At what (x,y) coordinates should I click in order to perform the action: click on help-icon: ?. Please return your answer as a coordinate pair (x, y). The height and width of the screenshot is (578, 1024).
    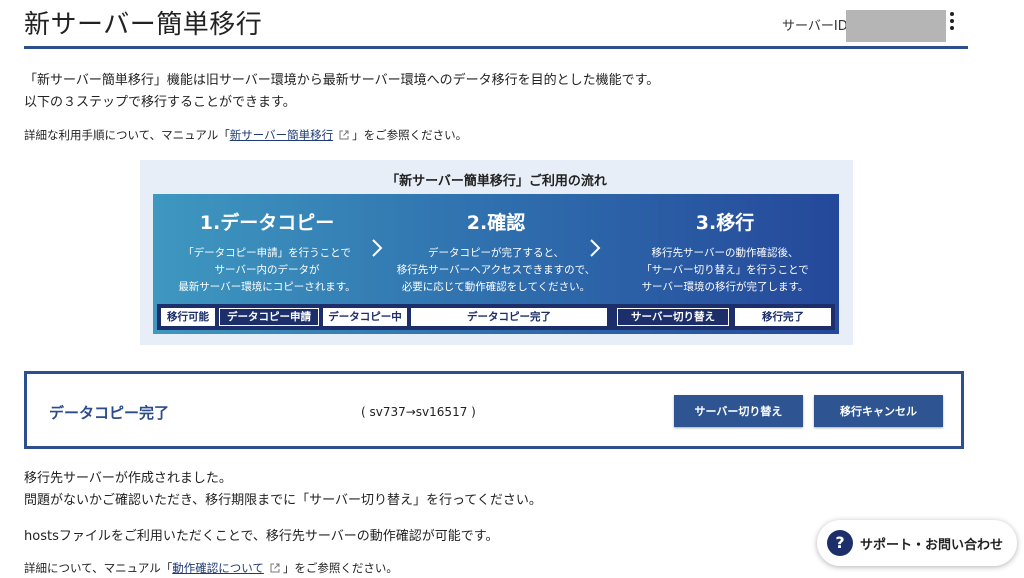
    Looking at the image, I should click on (840, 543).